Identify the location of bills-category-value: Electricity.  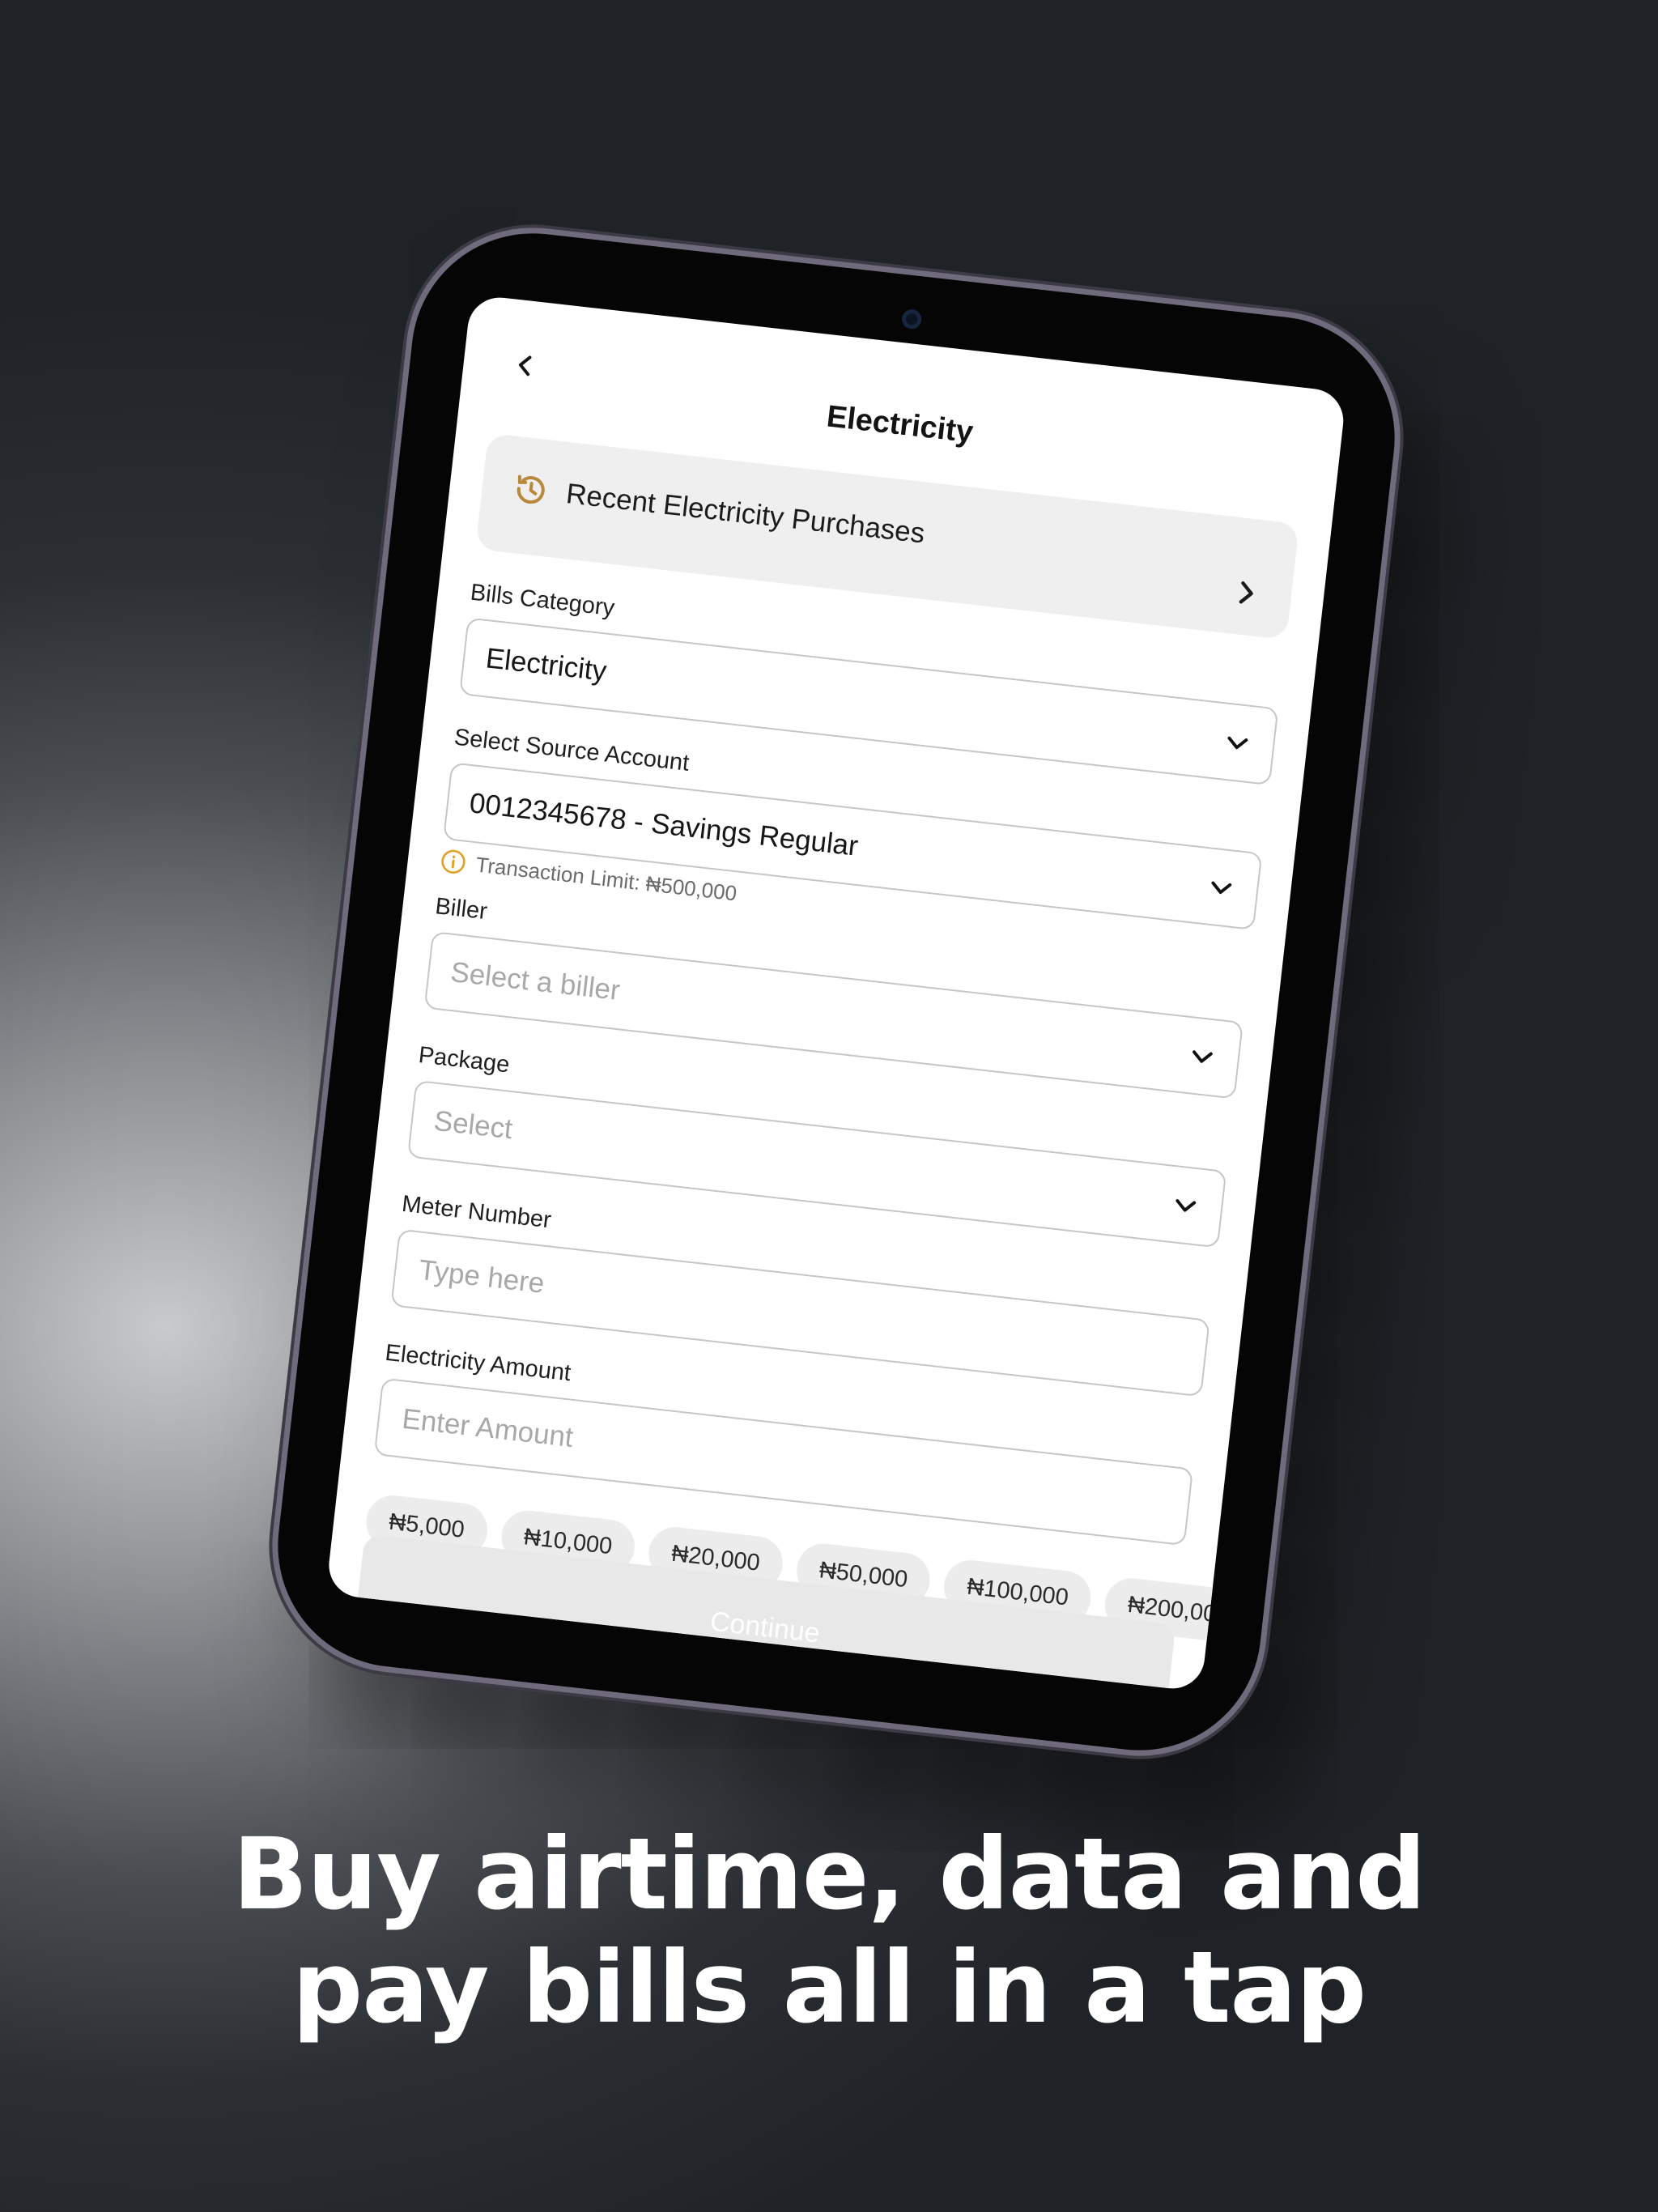
(546, 665).